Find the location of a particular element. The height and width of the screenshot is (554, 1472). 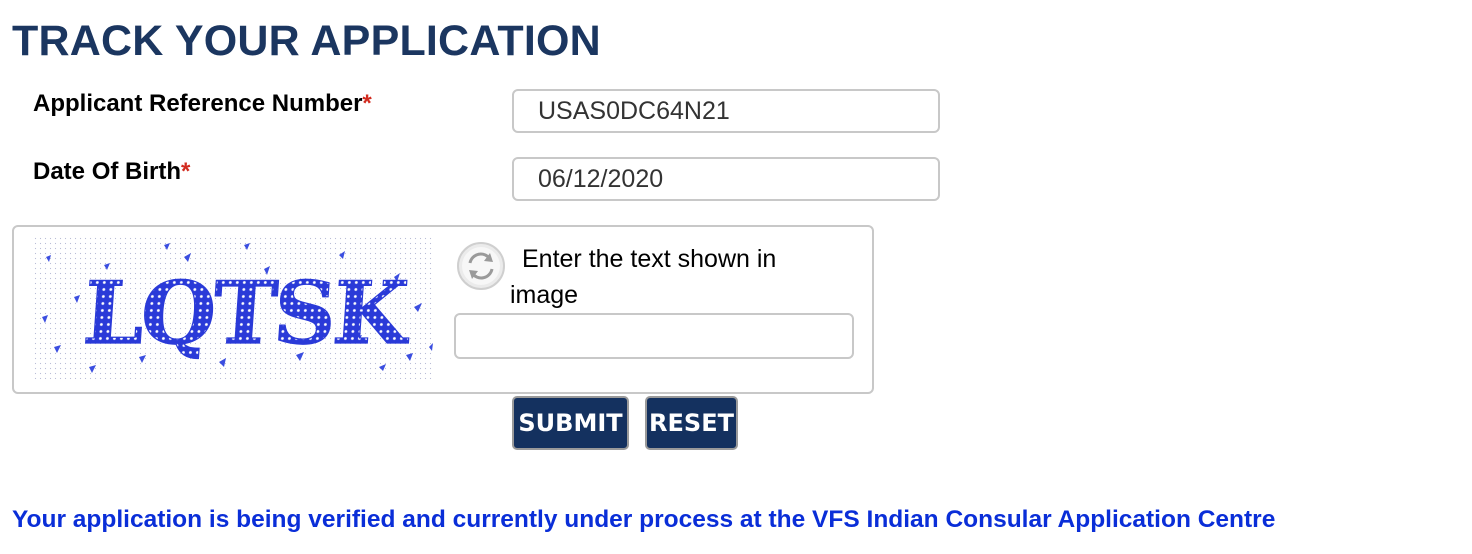

dob-input is located at coordinates (726, 179).